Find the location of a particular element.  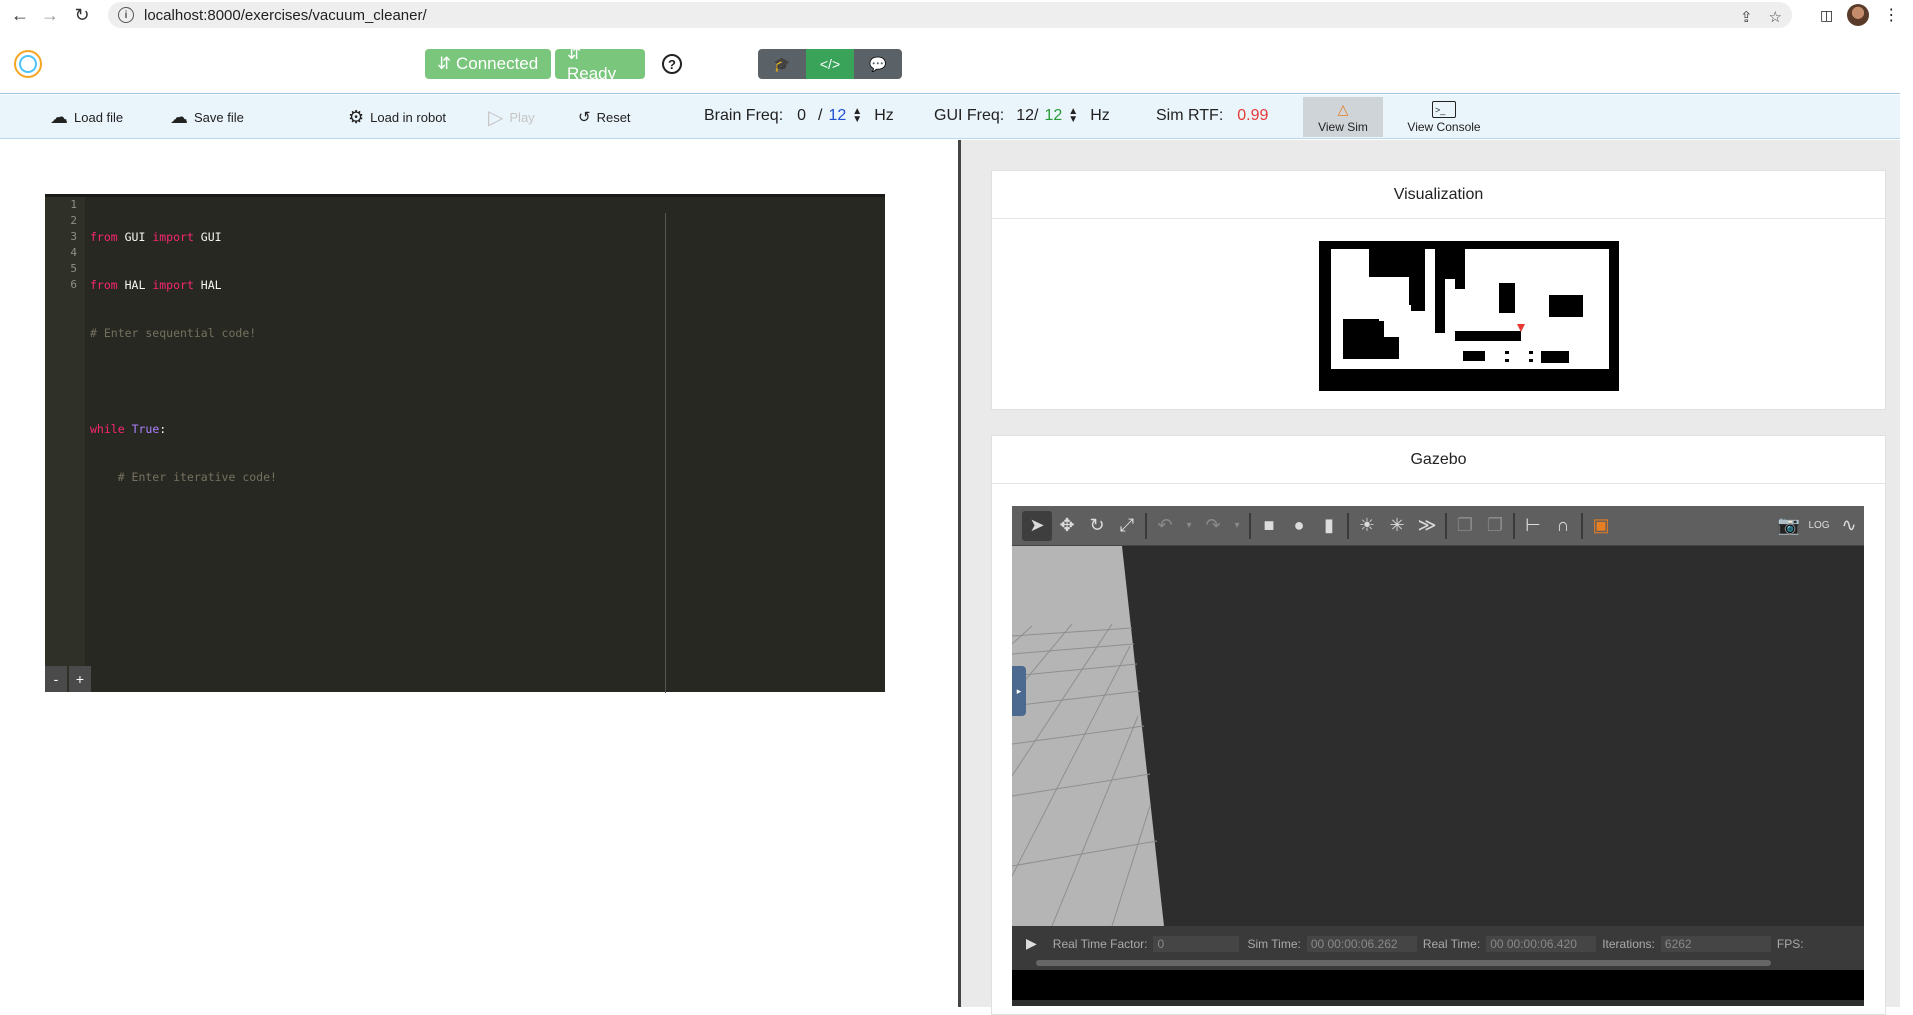

punctuation: : is located at coordinates (163, 429).